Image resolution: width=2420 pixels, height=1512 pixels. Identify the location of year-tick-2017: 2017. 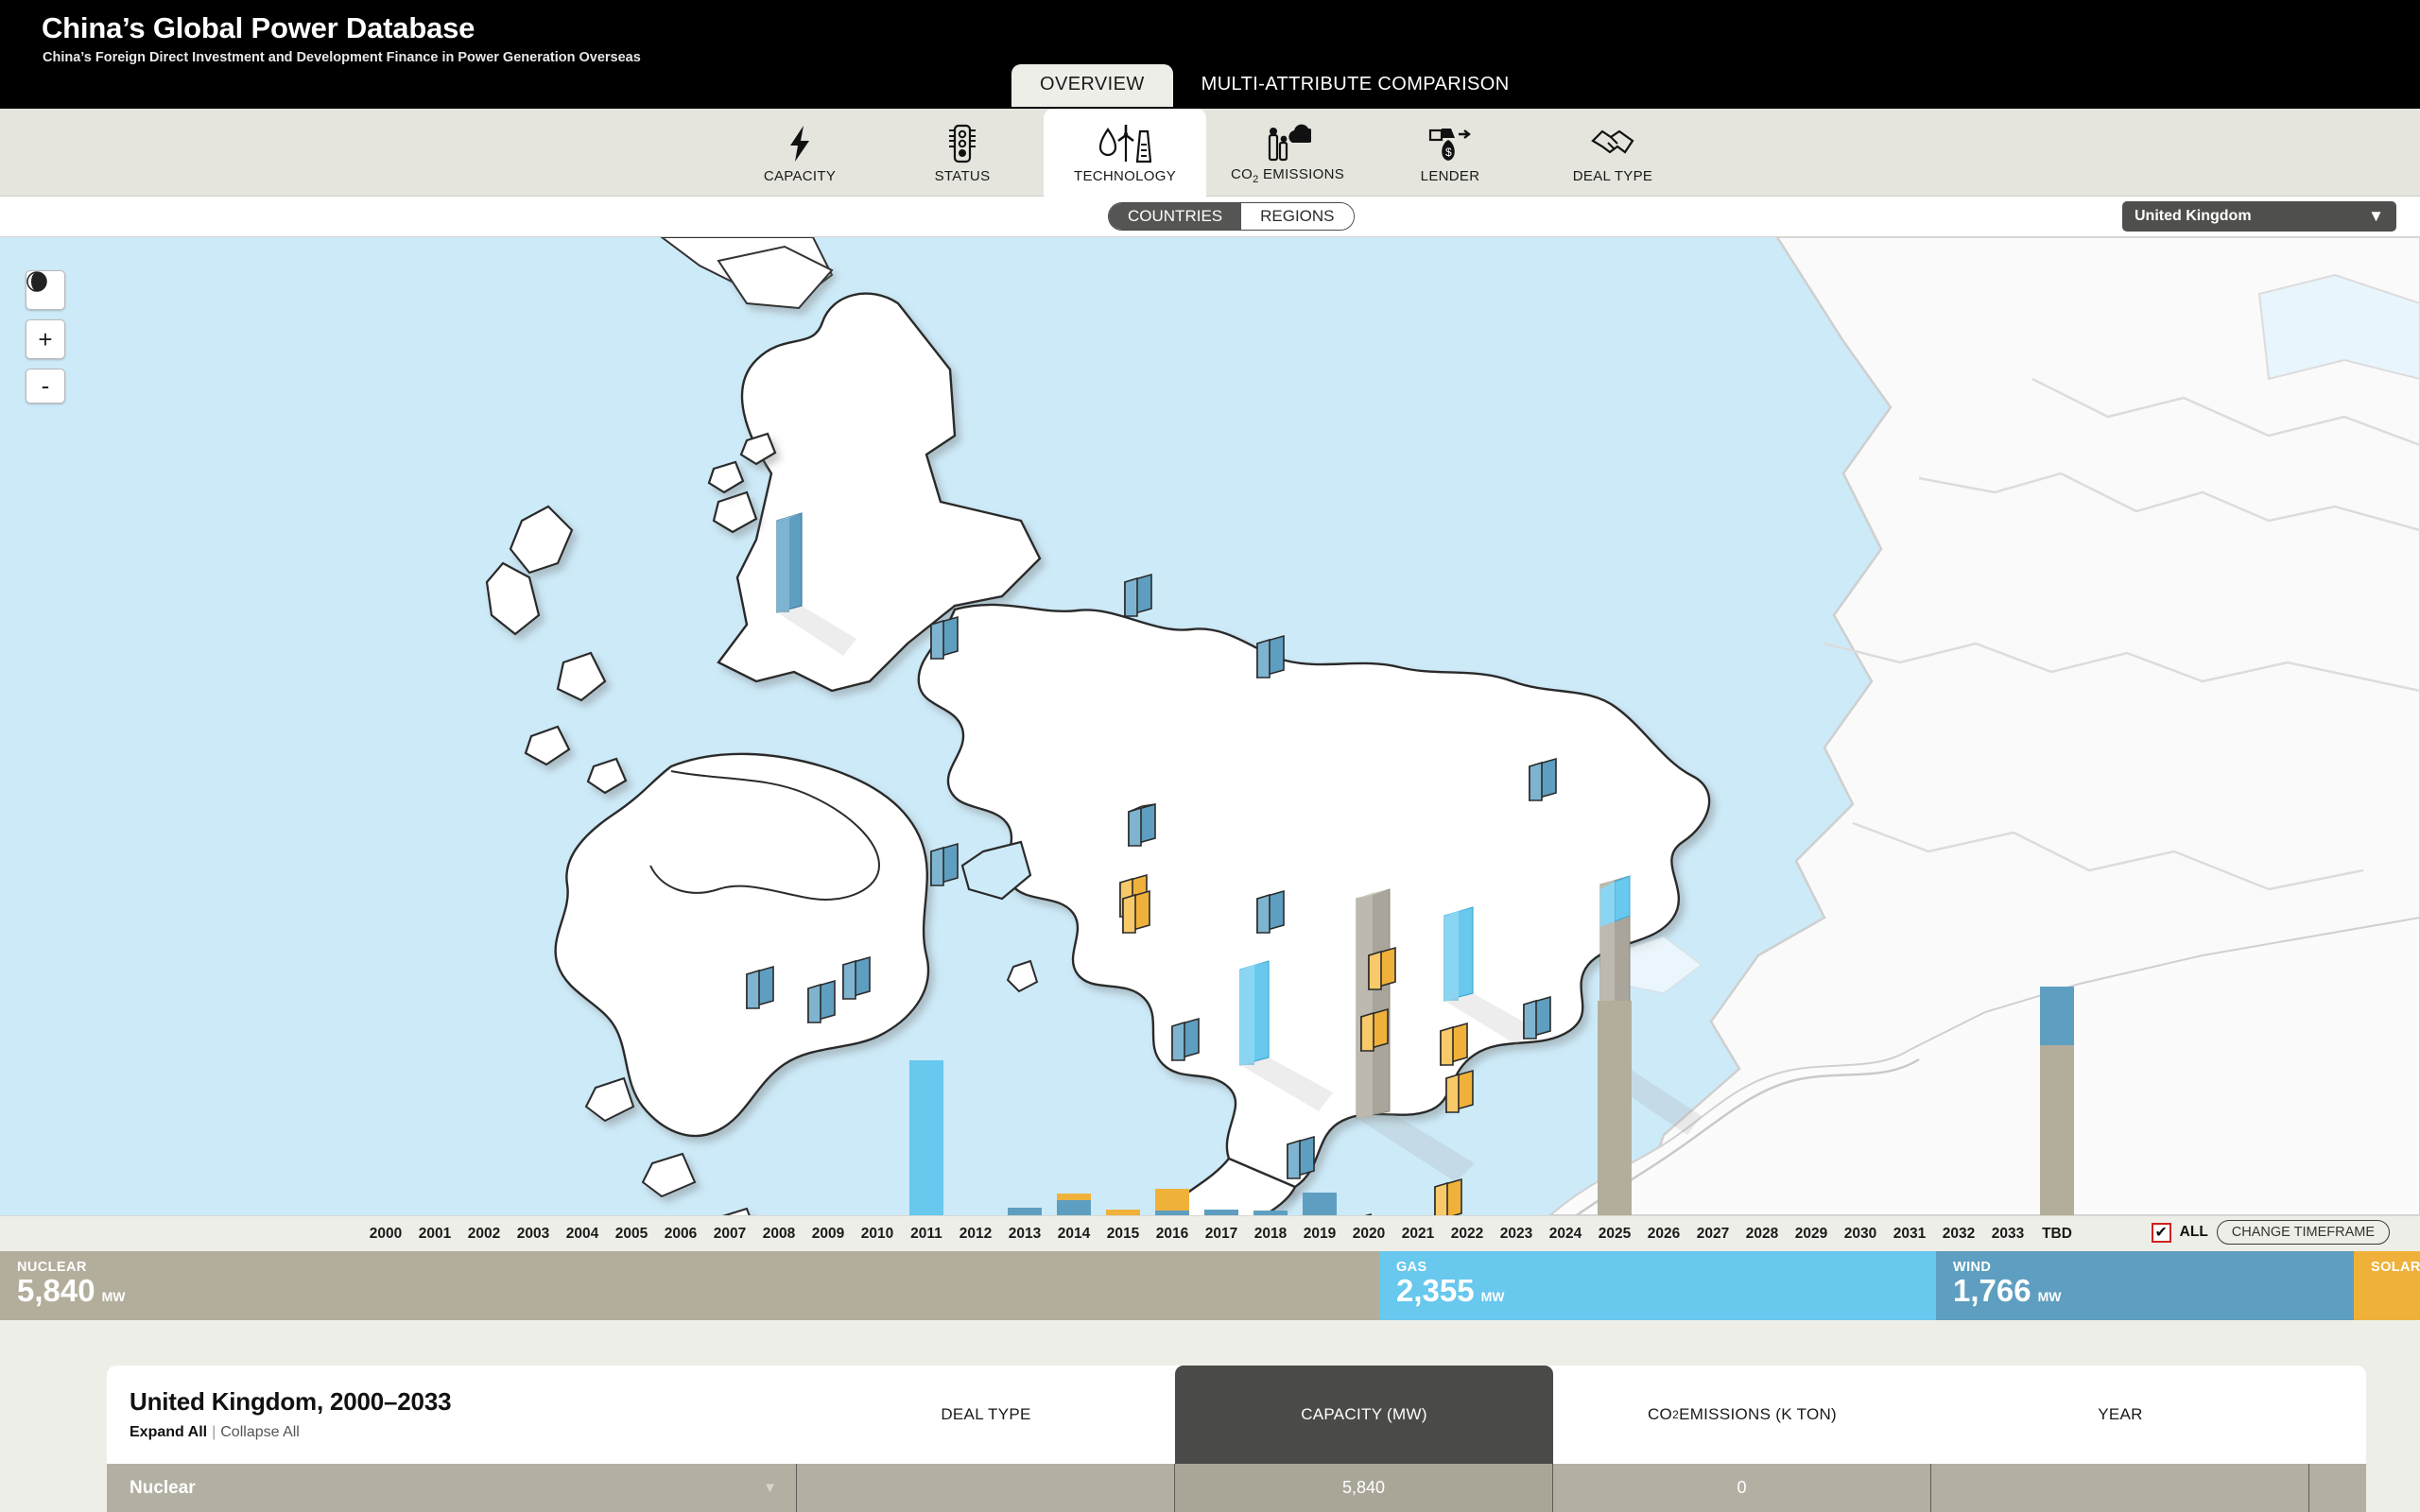
(1221, 1234).